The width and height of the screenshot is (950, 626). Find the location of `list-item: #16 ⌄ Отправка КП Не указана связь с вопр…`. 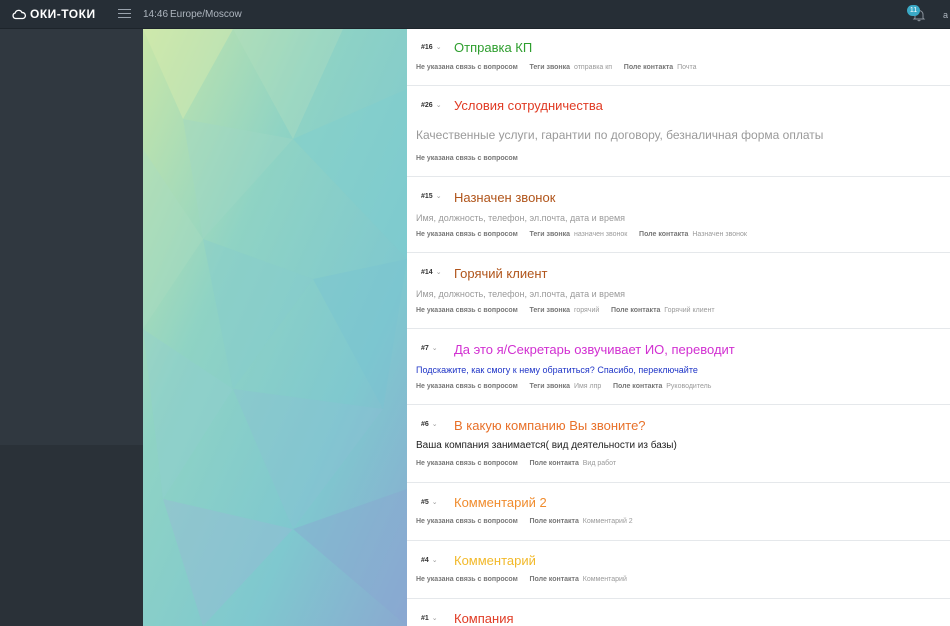

list-item: #16 ⌄ Отправка КП Не указана связь с вопр… is located at coordinates (678, 57).